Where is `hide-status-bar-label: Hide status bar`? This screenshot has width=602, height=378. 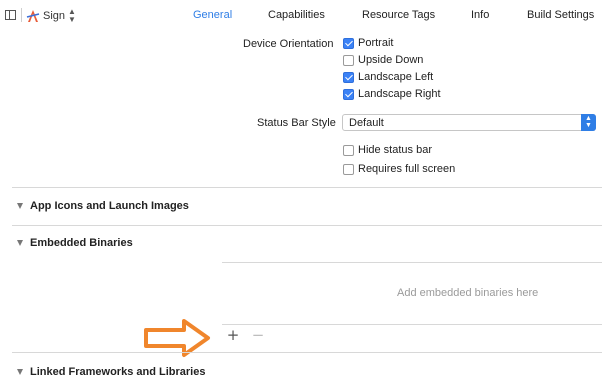 hide-status-bar-label: Hide status bar is located at coordinates (395, 150).